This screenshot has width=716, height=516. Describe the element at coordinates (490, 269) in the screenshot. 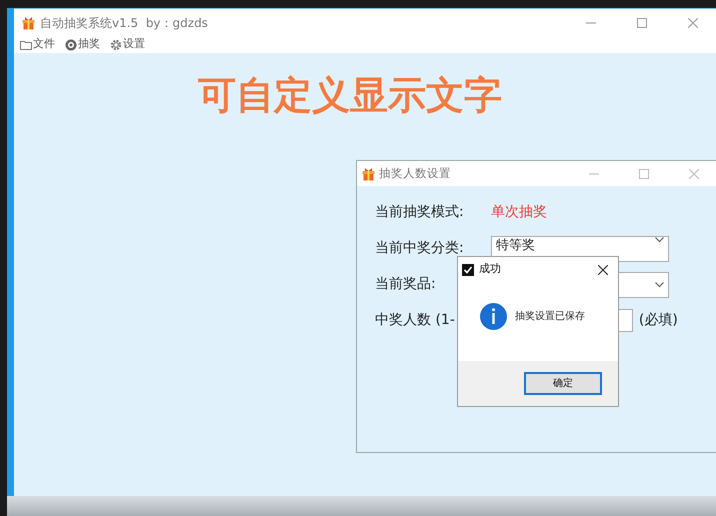

I see `message-title: 成功` at that location.